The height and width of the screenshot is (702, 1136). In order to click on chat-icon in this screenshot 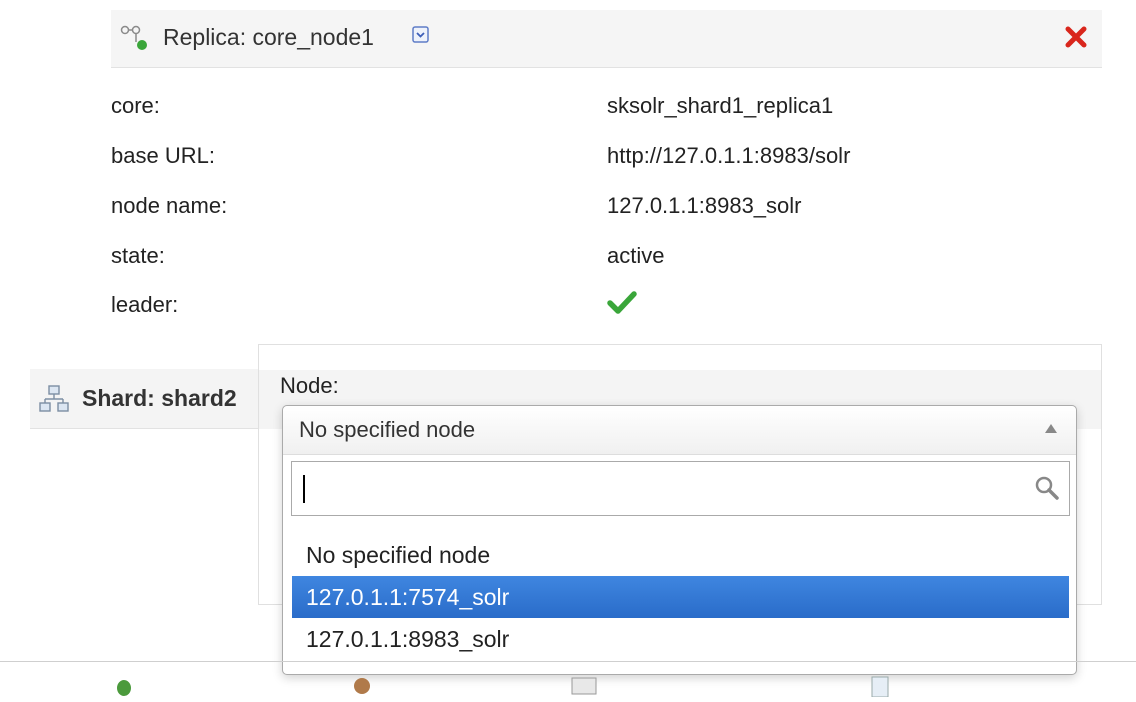, I will do `click(362, 686)`.